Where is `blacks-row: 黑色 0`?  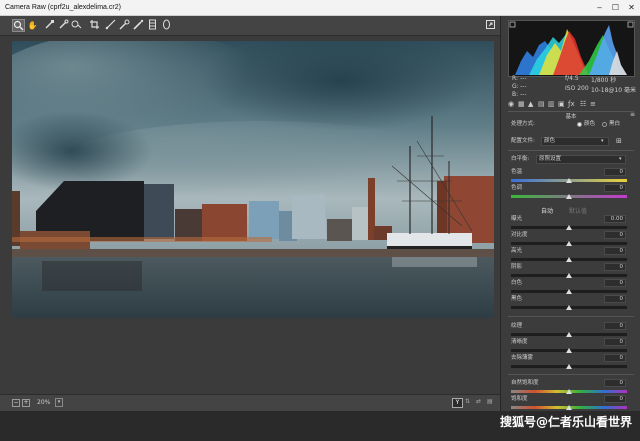 blacks-row: 黑色 0 is located at coordinates (568, 299).